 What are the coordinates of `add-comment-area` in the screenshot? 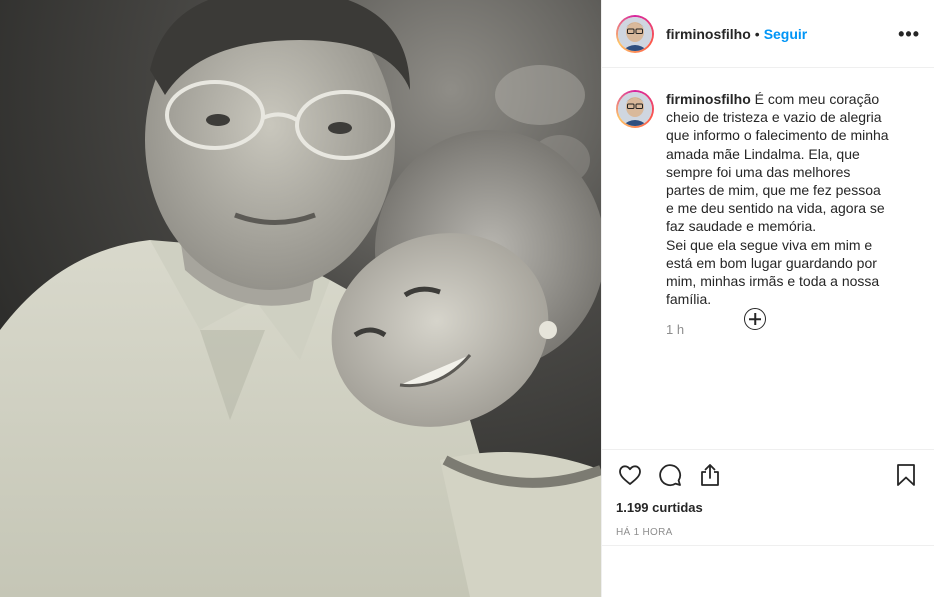 It's located at (768, 571).